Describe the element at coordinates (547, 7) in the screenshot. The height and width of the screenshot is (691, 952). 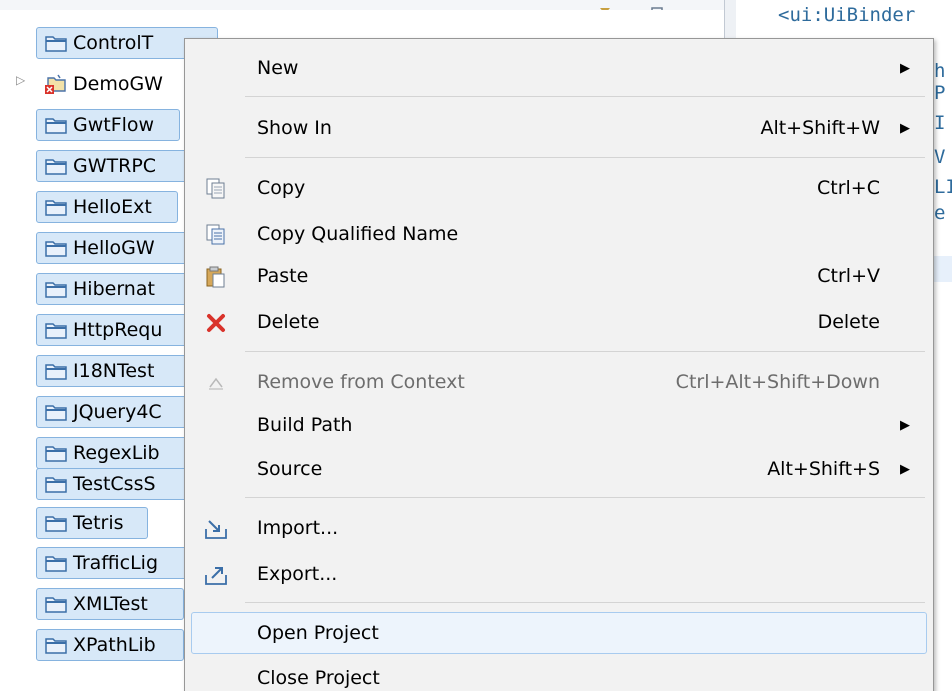
I see `minimize-icon` at that location.